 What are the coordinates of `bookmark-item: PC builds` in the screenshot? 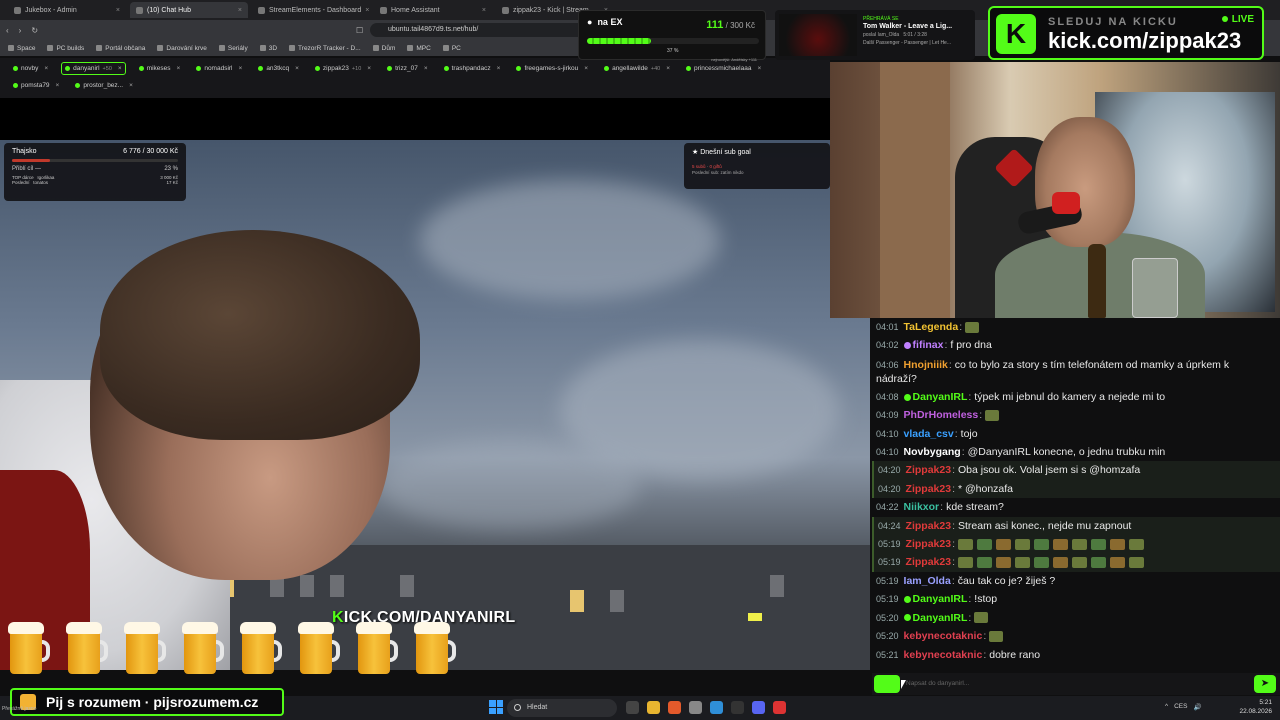 It's located at (65, 48).